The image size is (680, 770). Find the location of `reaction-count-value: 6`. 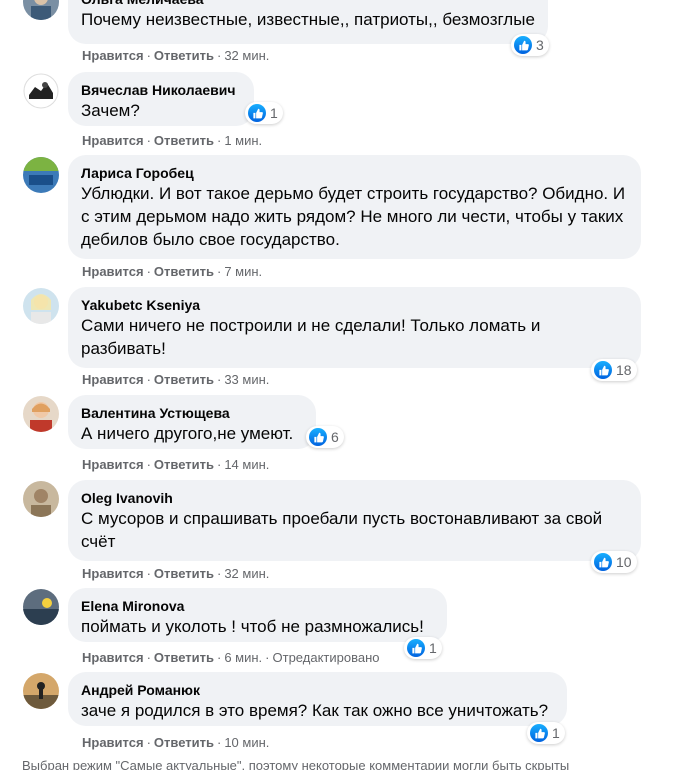

reaction-count-value: 6 is located at coordinates (335, 437).